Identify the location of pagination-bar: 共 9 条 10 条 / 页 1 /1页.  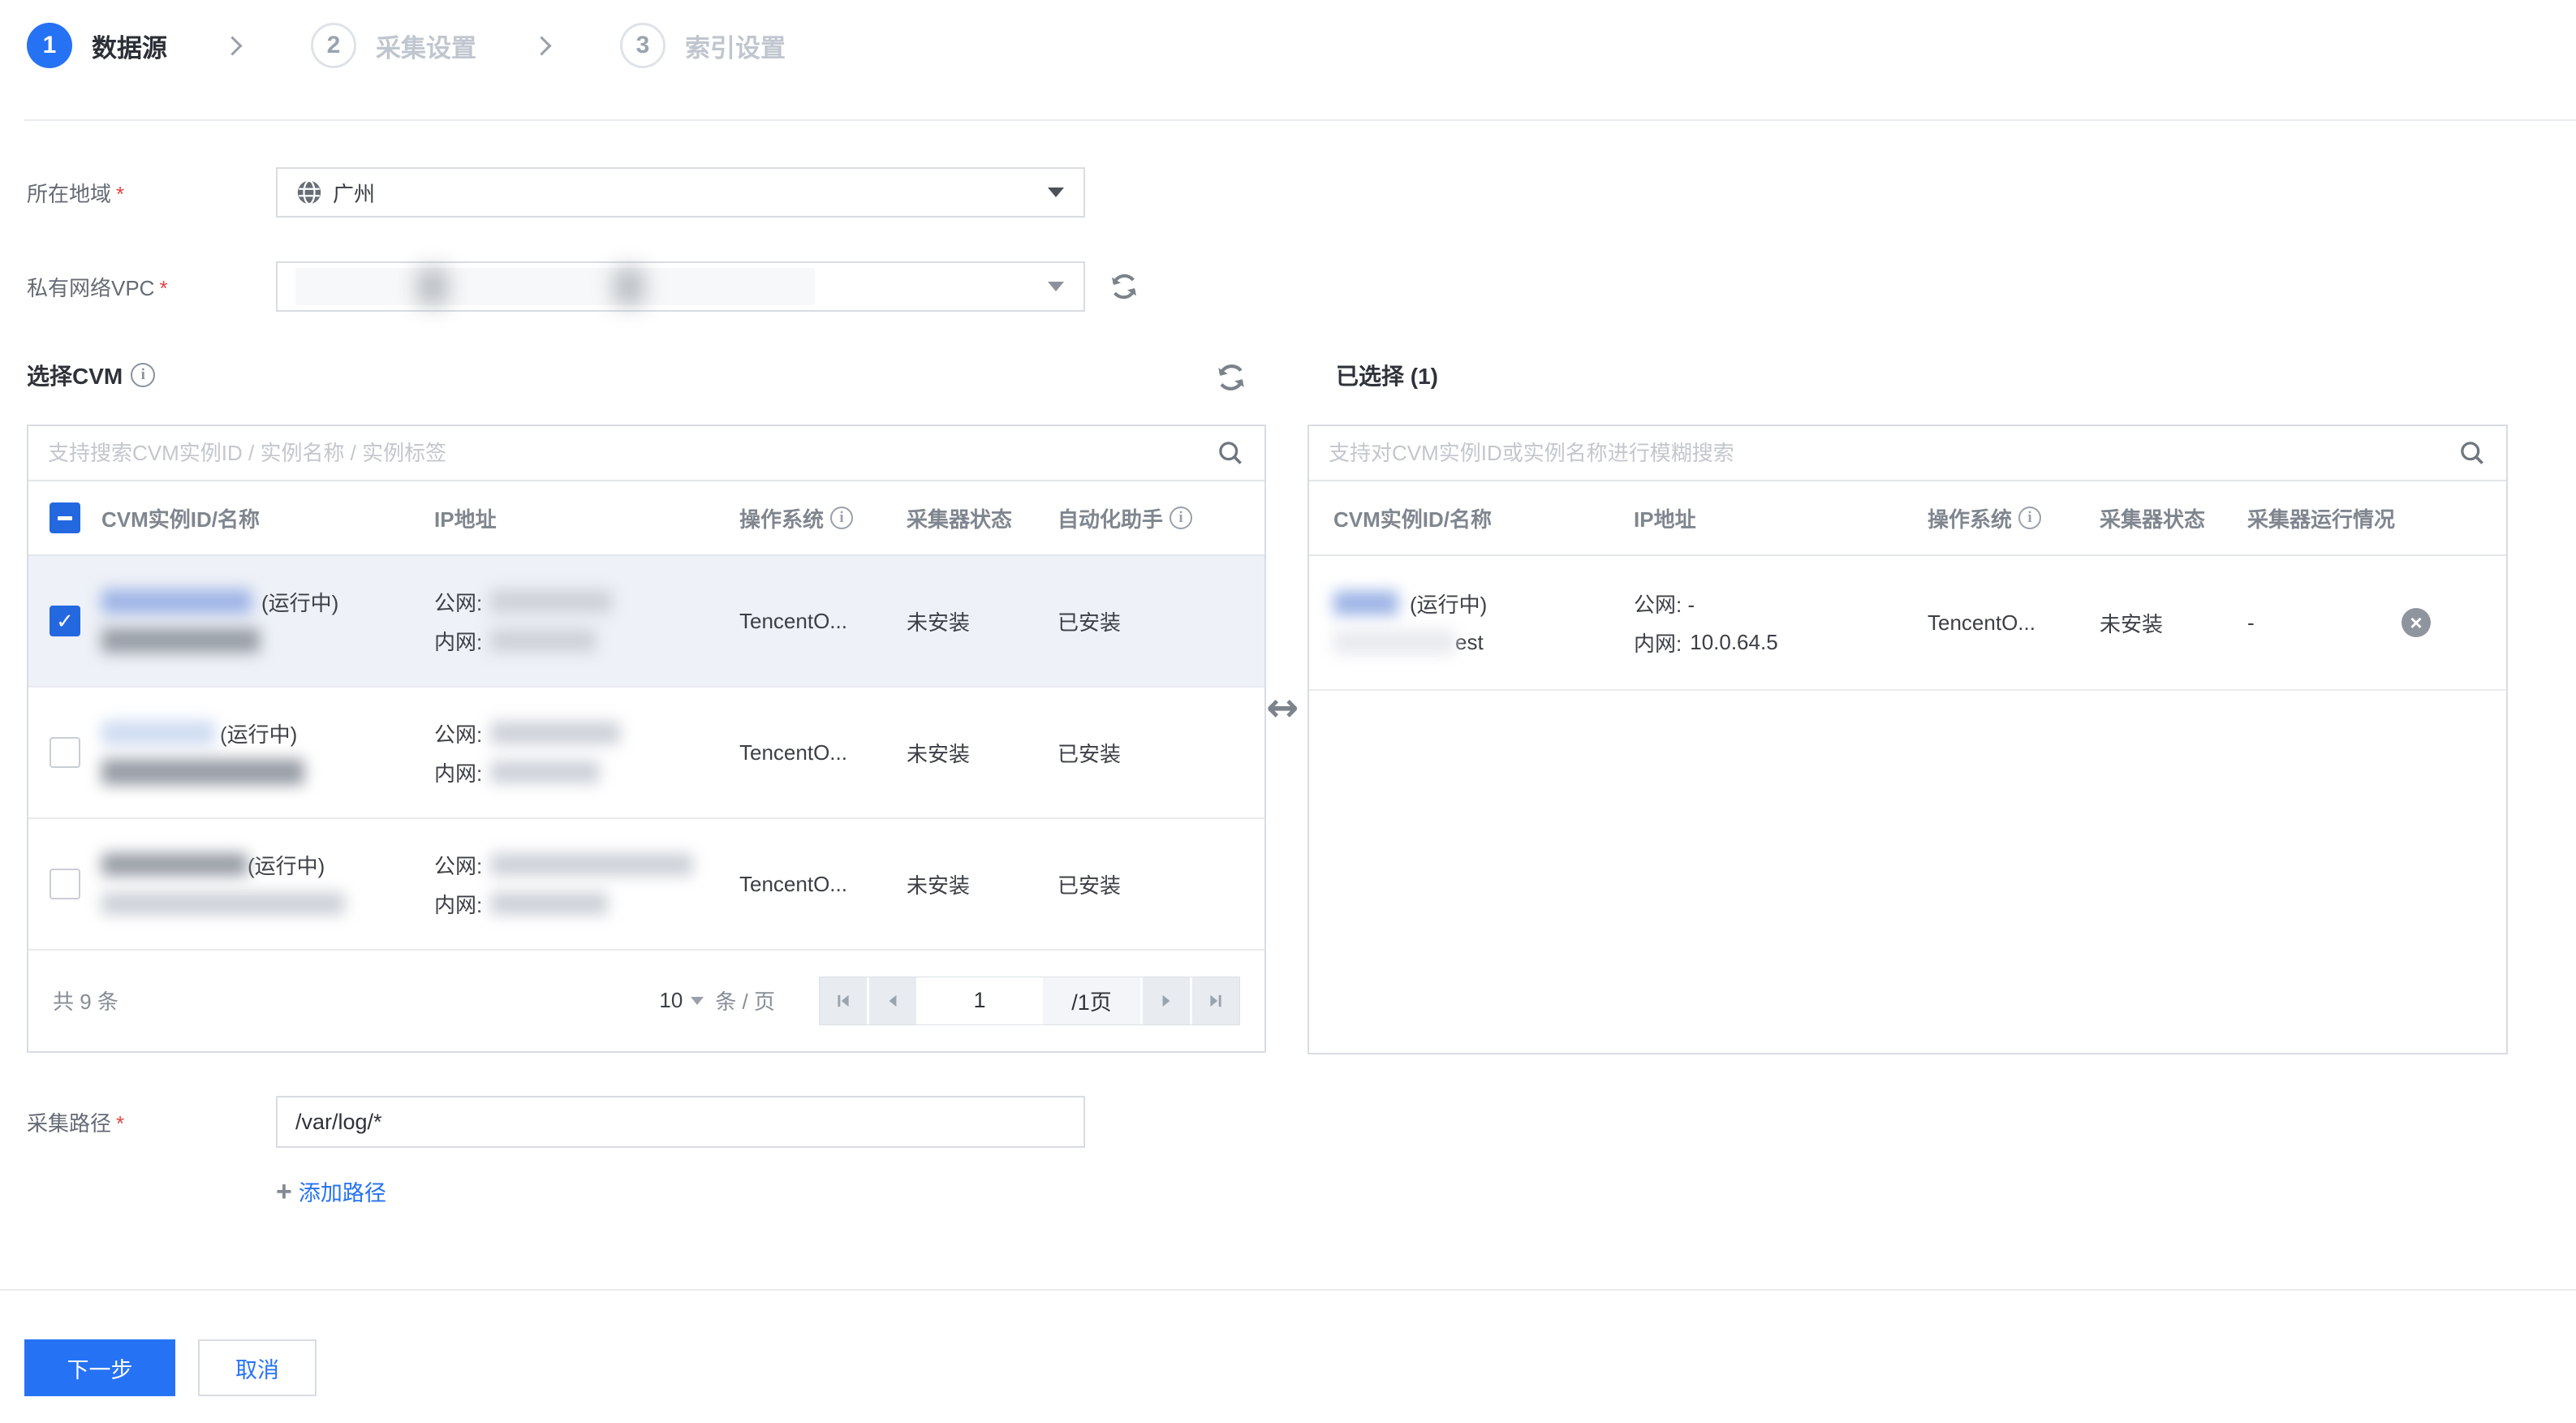
(646, 1000).